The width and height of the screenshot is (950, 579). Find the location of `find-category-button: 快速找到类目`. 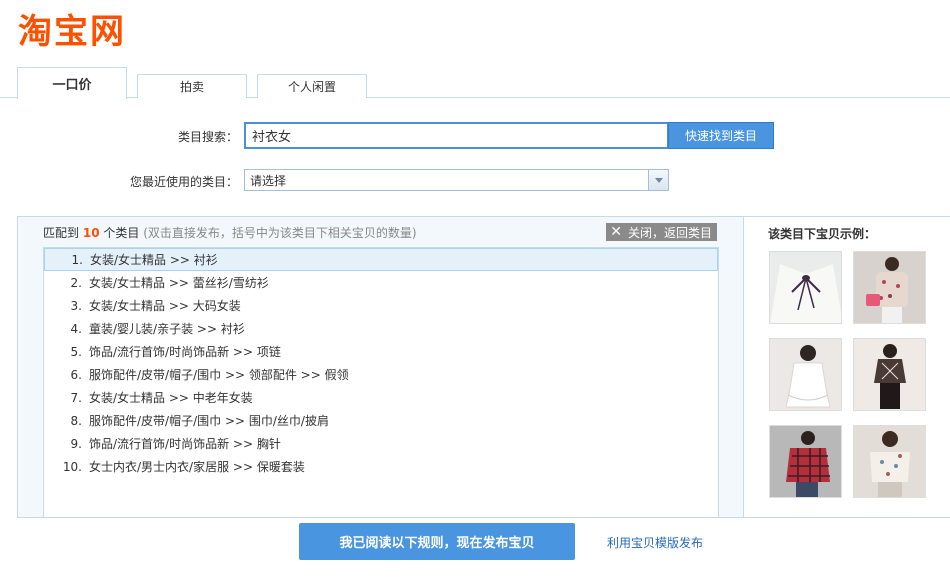

find-category-button: 快速找到类目 is located at coordinates (721, 135).